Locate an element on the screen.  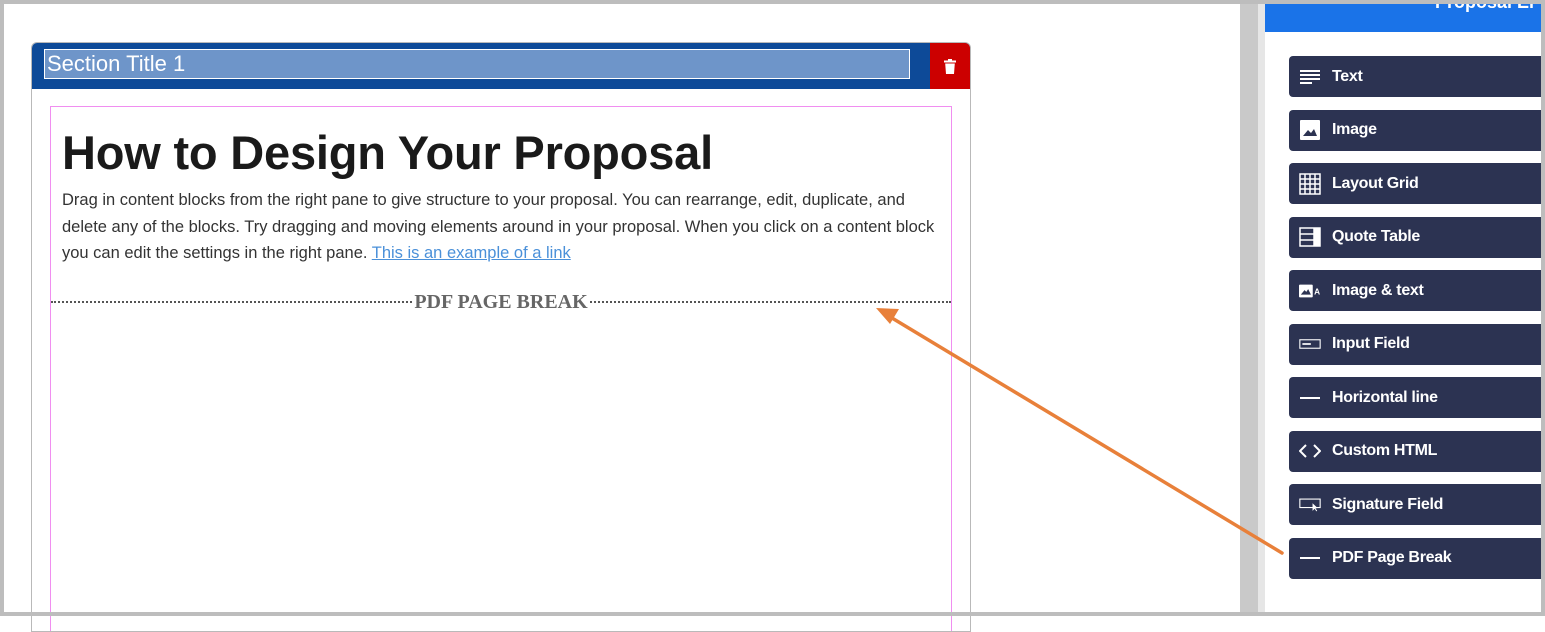
table-icon is located at coordinates (1310, 237).